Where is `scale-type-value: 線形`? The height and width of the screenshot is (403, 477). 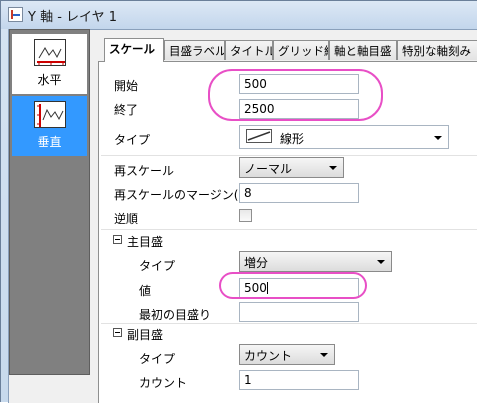
scale-type-value: 線形 is located at coordinates (292, 139).